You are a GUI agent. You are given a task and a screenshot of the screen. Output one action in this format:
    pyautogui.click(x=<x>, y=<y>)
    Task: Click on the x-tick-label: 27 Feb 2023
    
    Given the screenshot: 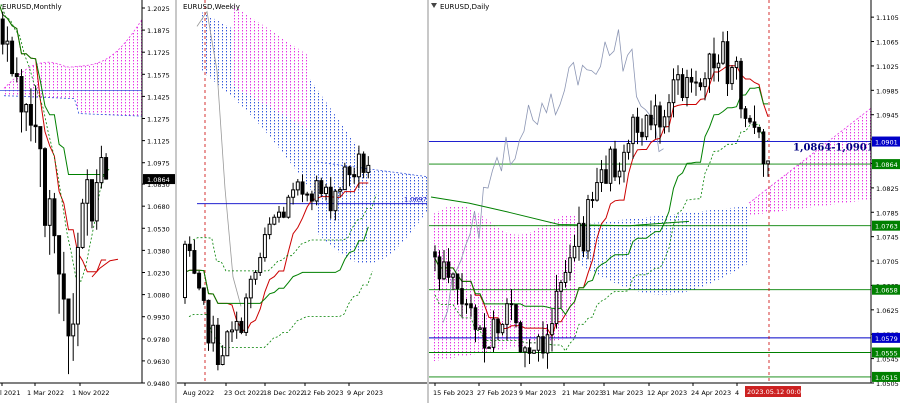 What is the action you would take?
    pyautogui.click(x=497, y=393)
    